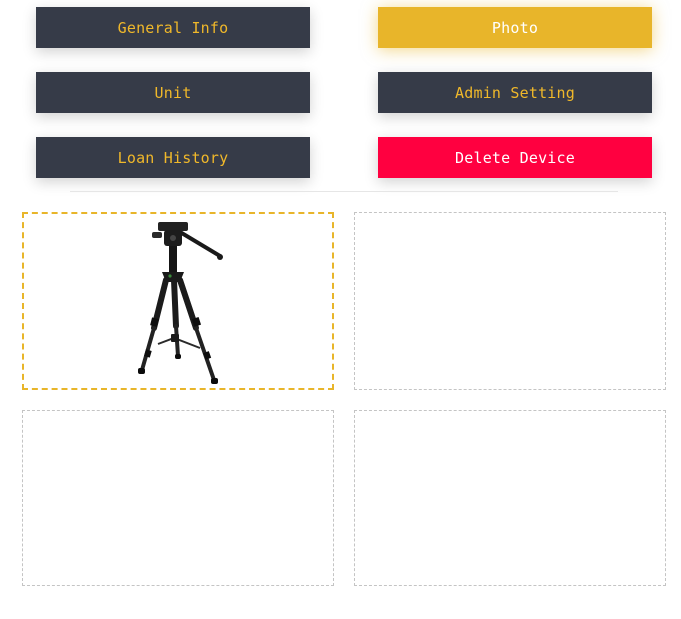 This screenshot has width=681, height=619. I want to click on general-info-button: General Info, so click(173, 27).